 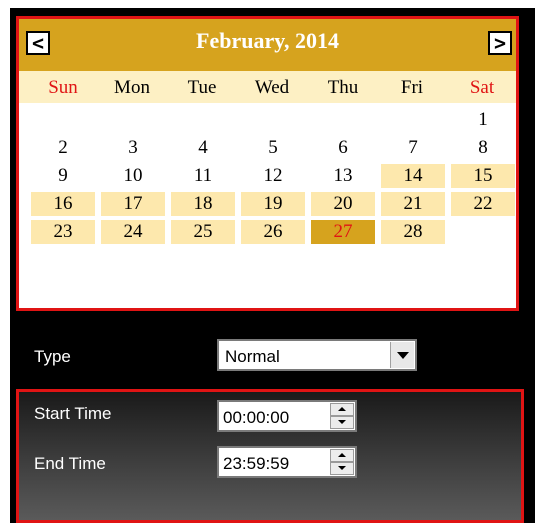 What do you see at coordinates (273, 148) in the screenshot?
I see `calendar-day: 5` at bounding box center [273, 148].